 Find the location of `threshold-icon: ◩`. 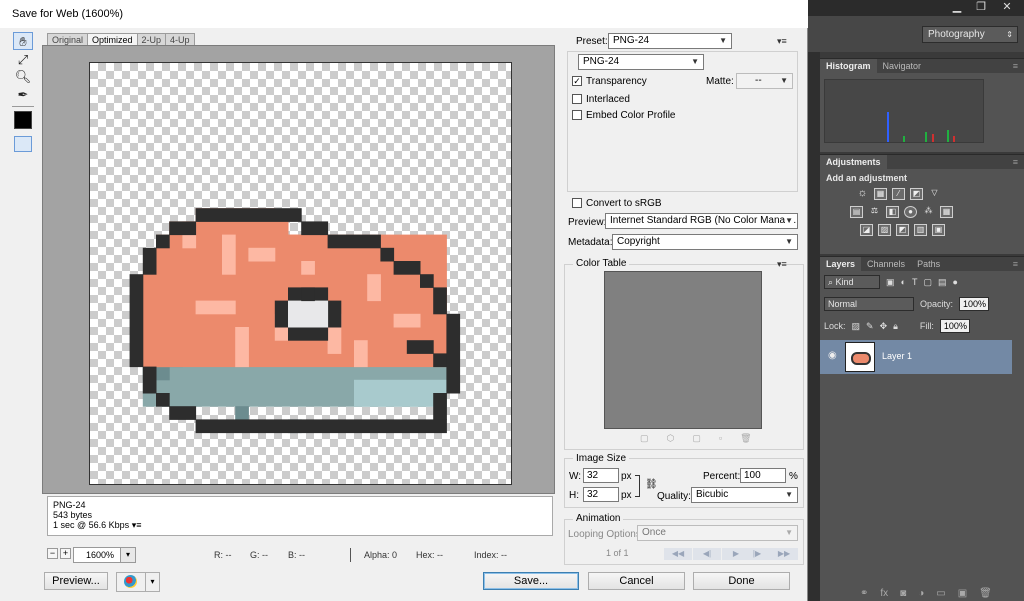

threshold-icon: ◩ is located at coordinates (902, 230).